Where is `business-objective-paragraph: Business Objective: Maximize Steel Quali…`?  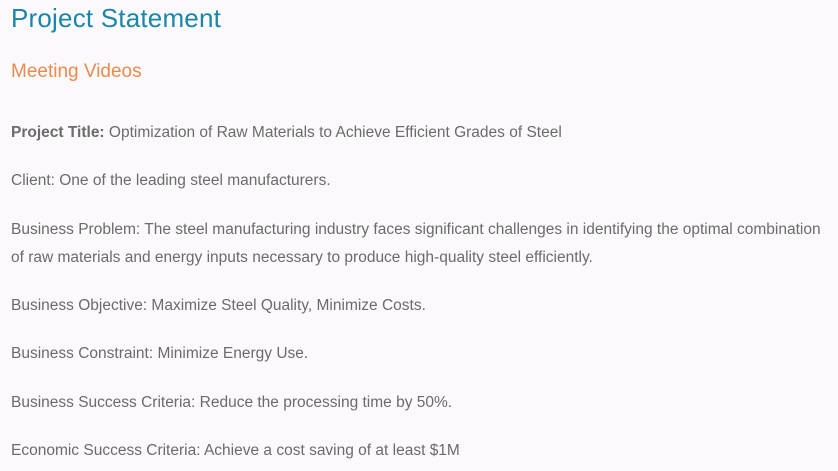 business-objective-paragraph: Business Objective: Maximize Steel Quali… is located at coordinates (218, 305).